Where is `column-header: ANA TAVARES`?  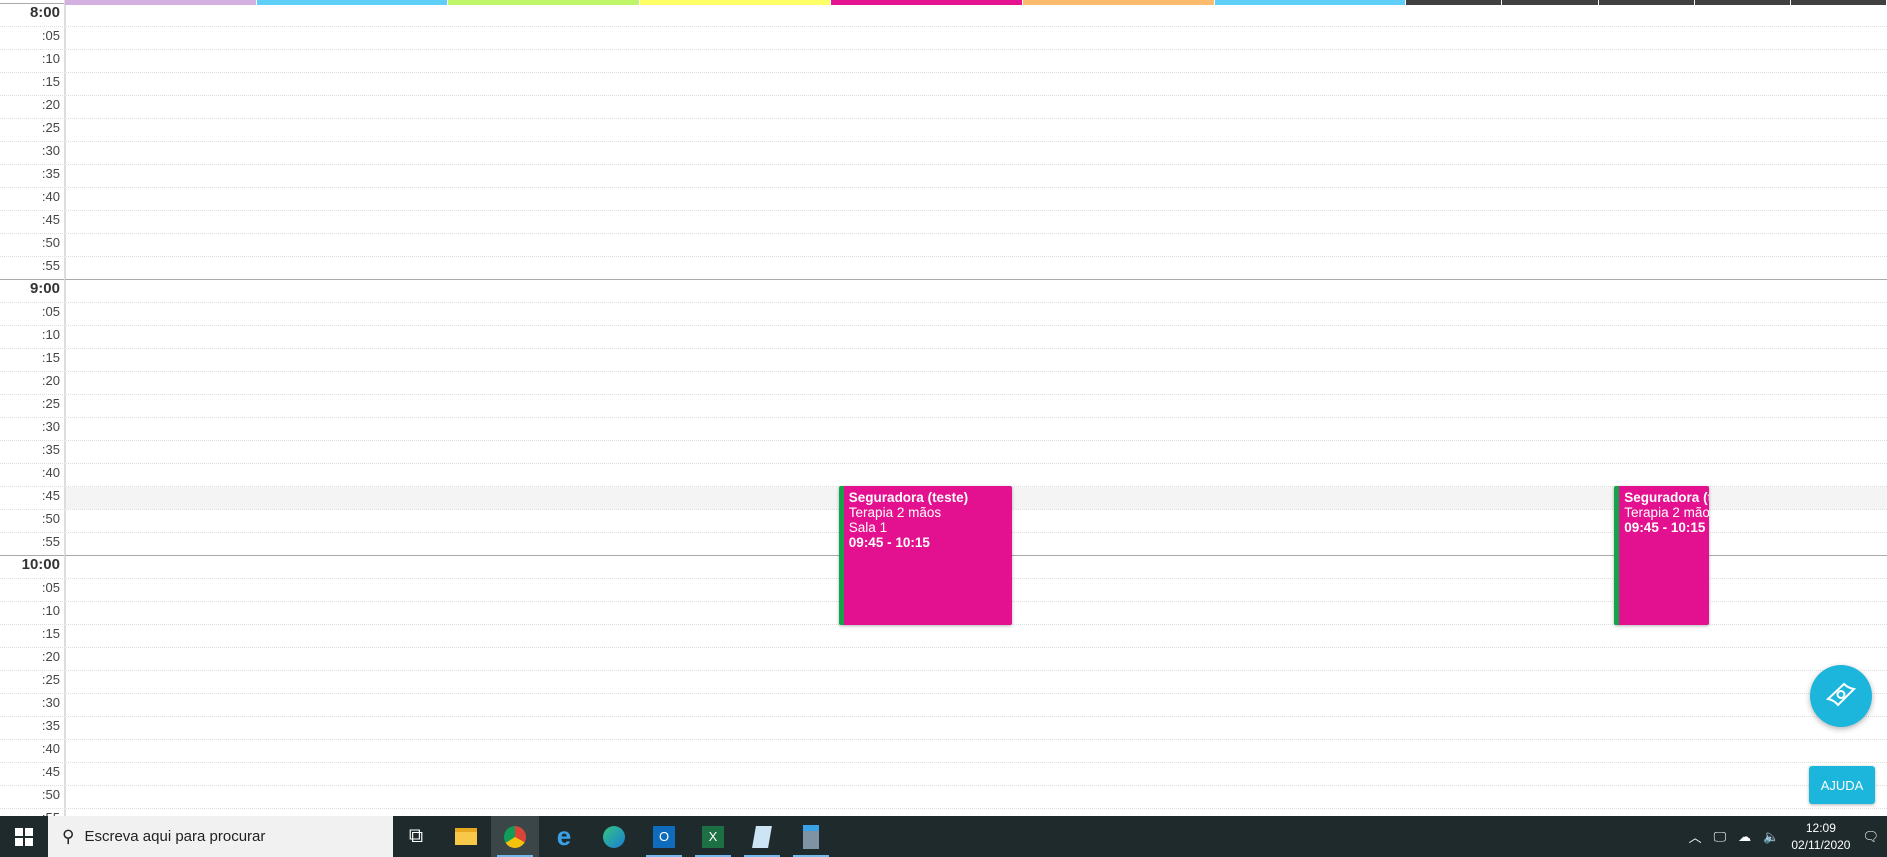 column-header: ANA TAVARES is located at coordinates (161, 2).